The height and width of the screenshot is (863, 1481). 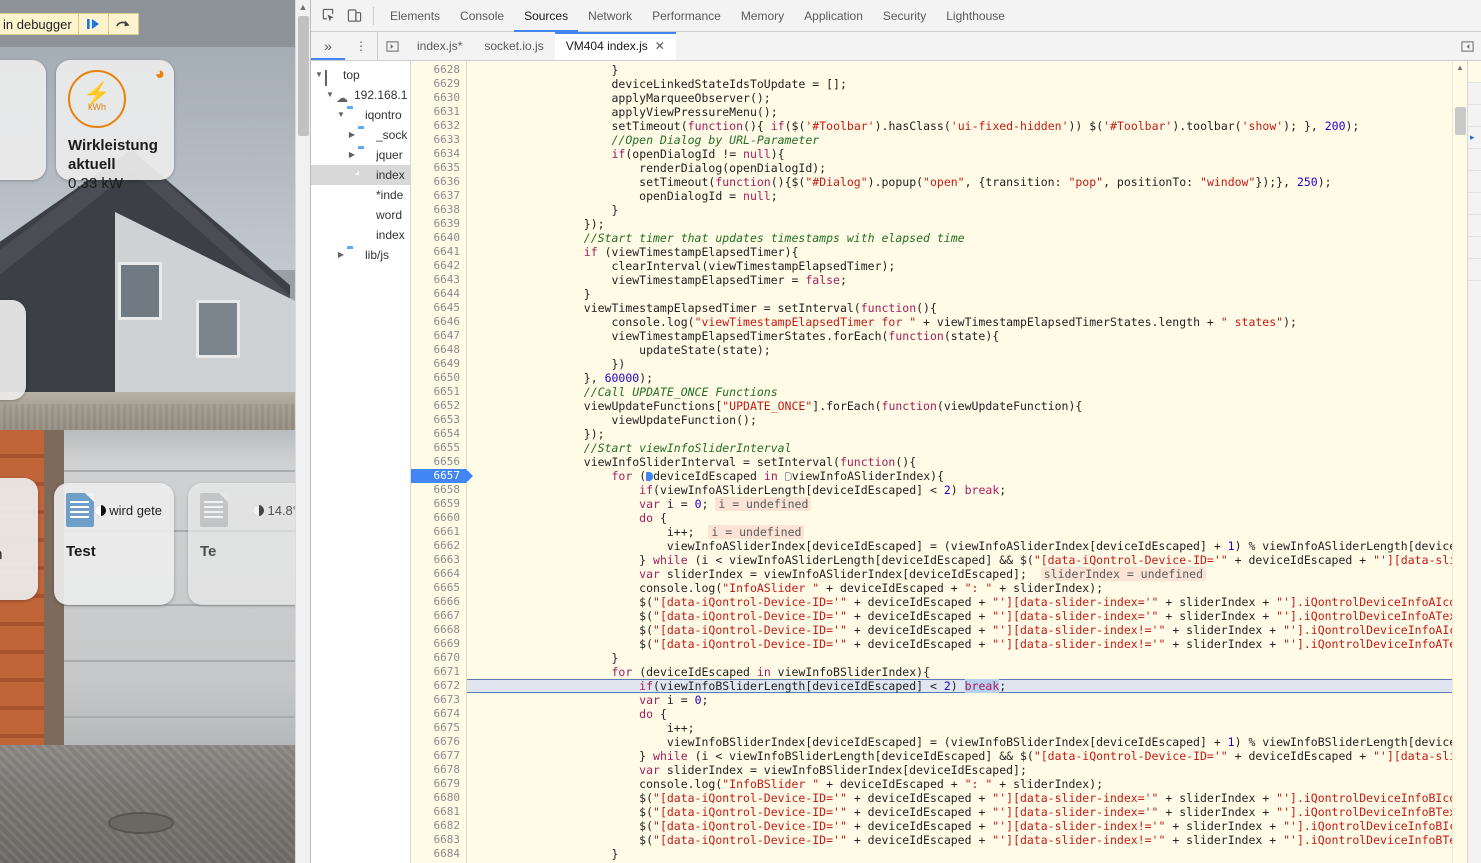 I want to click on page-scrollbar: ▲, so click(x=302, y=431).